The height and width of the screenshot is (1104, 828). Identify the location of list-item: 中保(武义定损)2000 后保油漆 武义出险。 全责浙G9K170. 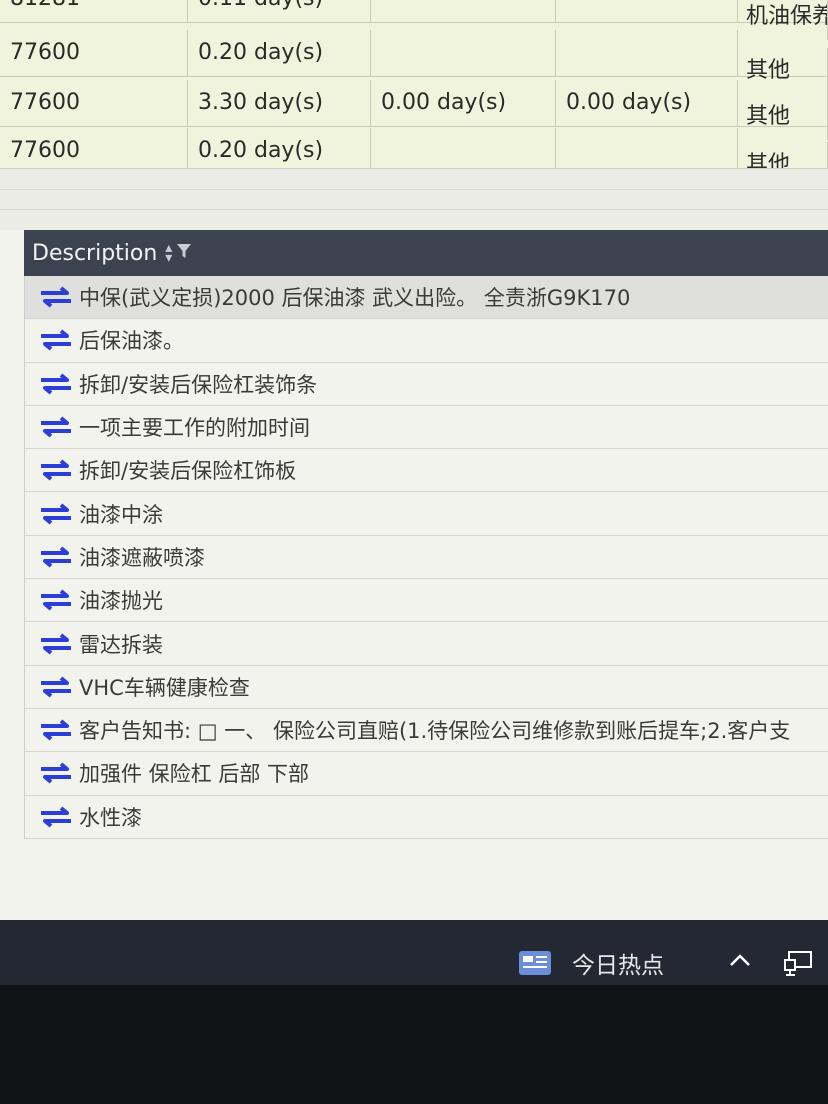
(426, 298).